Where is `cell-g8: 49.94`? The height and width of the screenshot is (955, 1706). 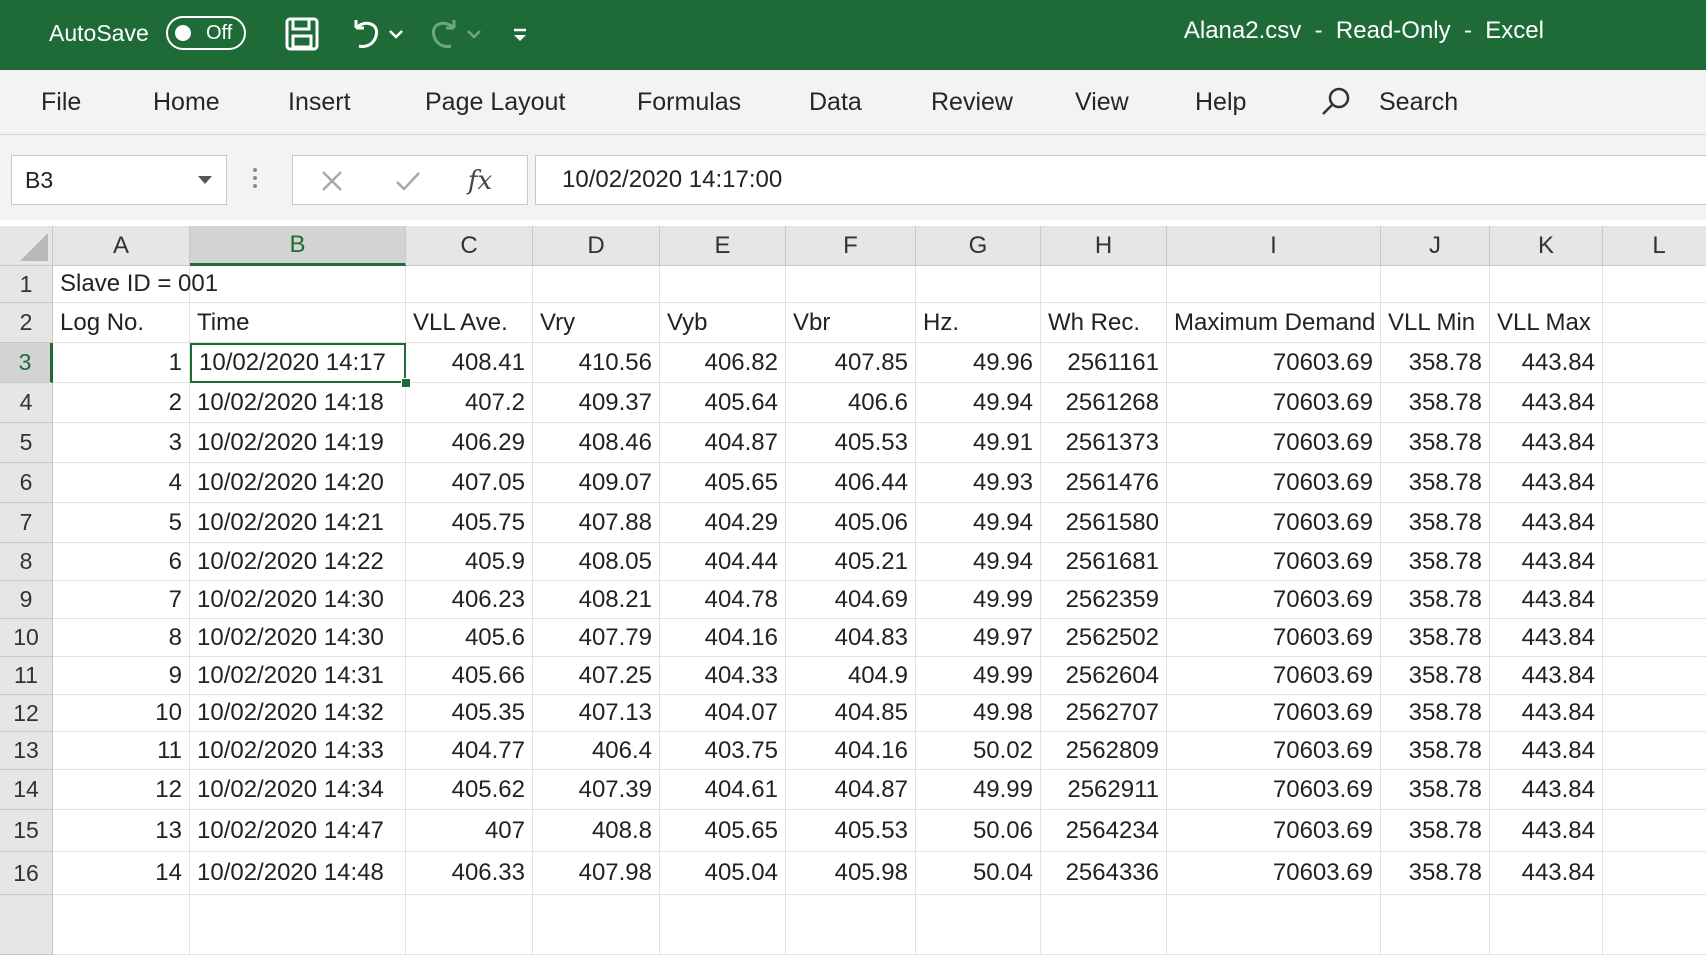 cell-g8: 49.94 is located at coordinates (978, 562).